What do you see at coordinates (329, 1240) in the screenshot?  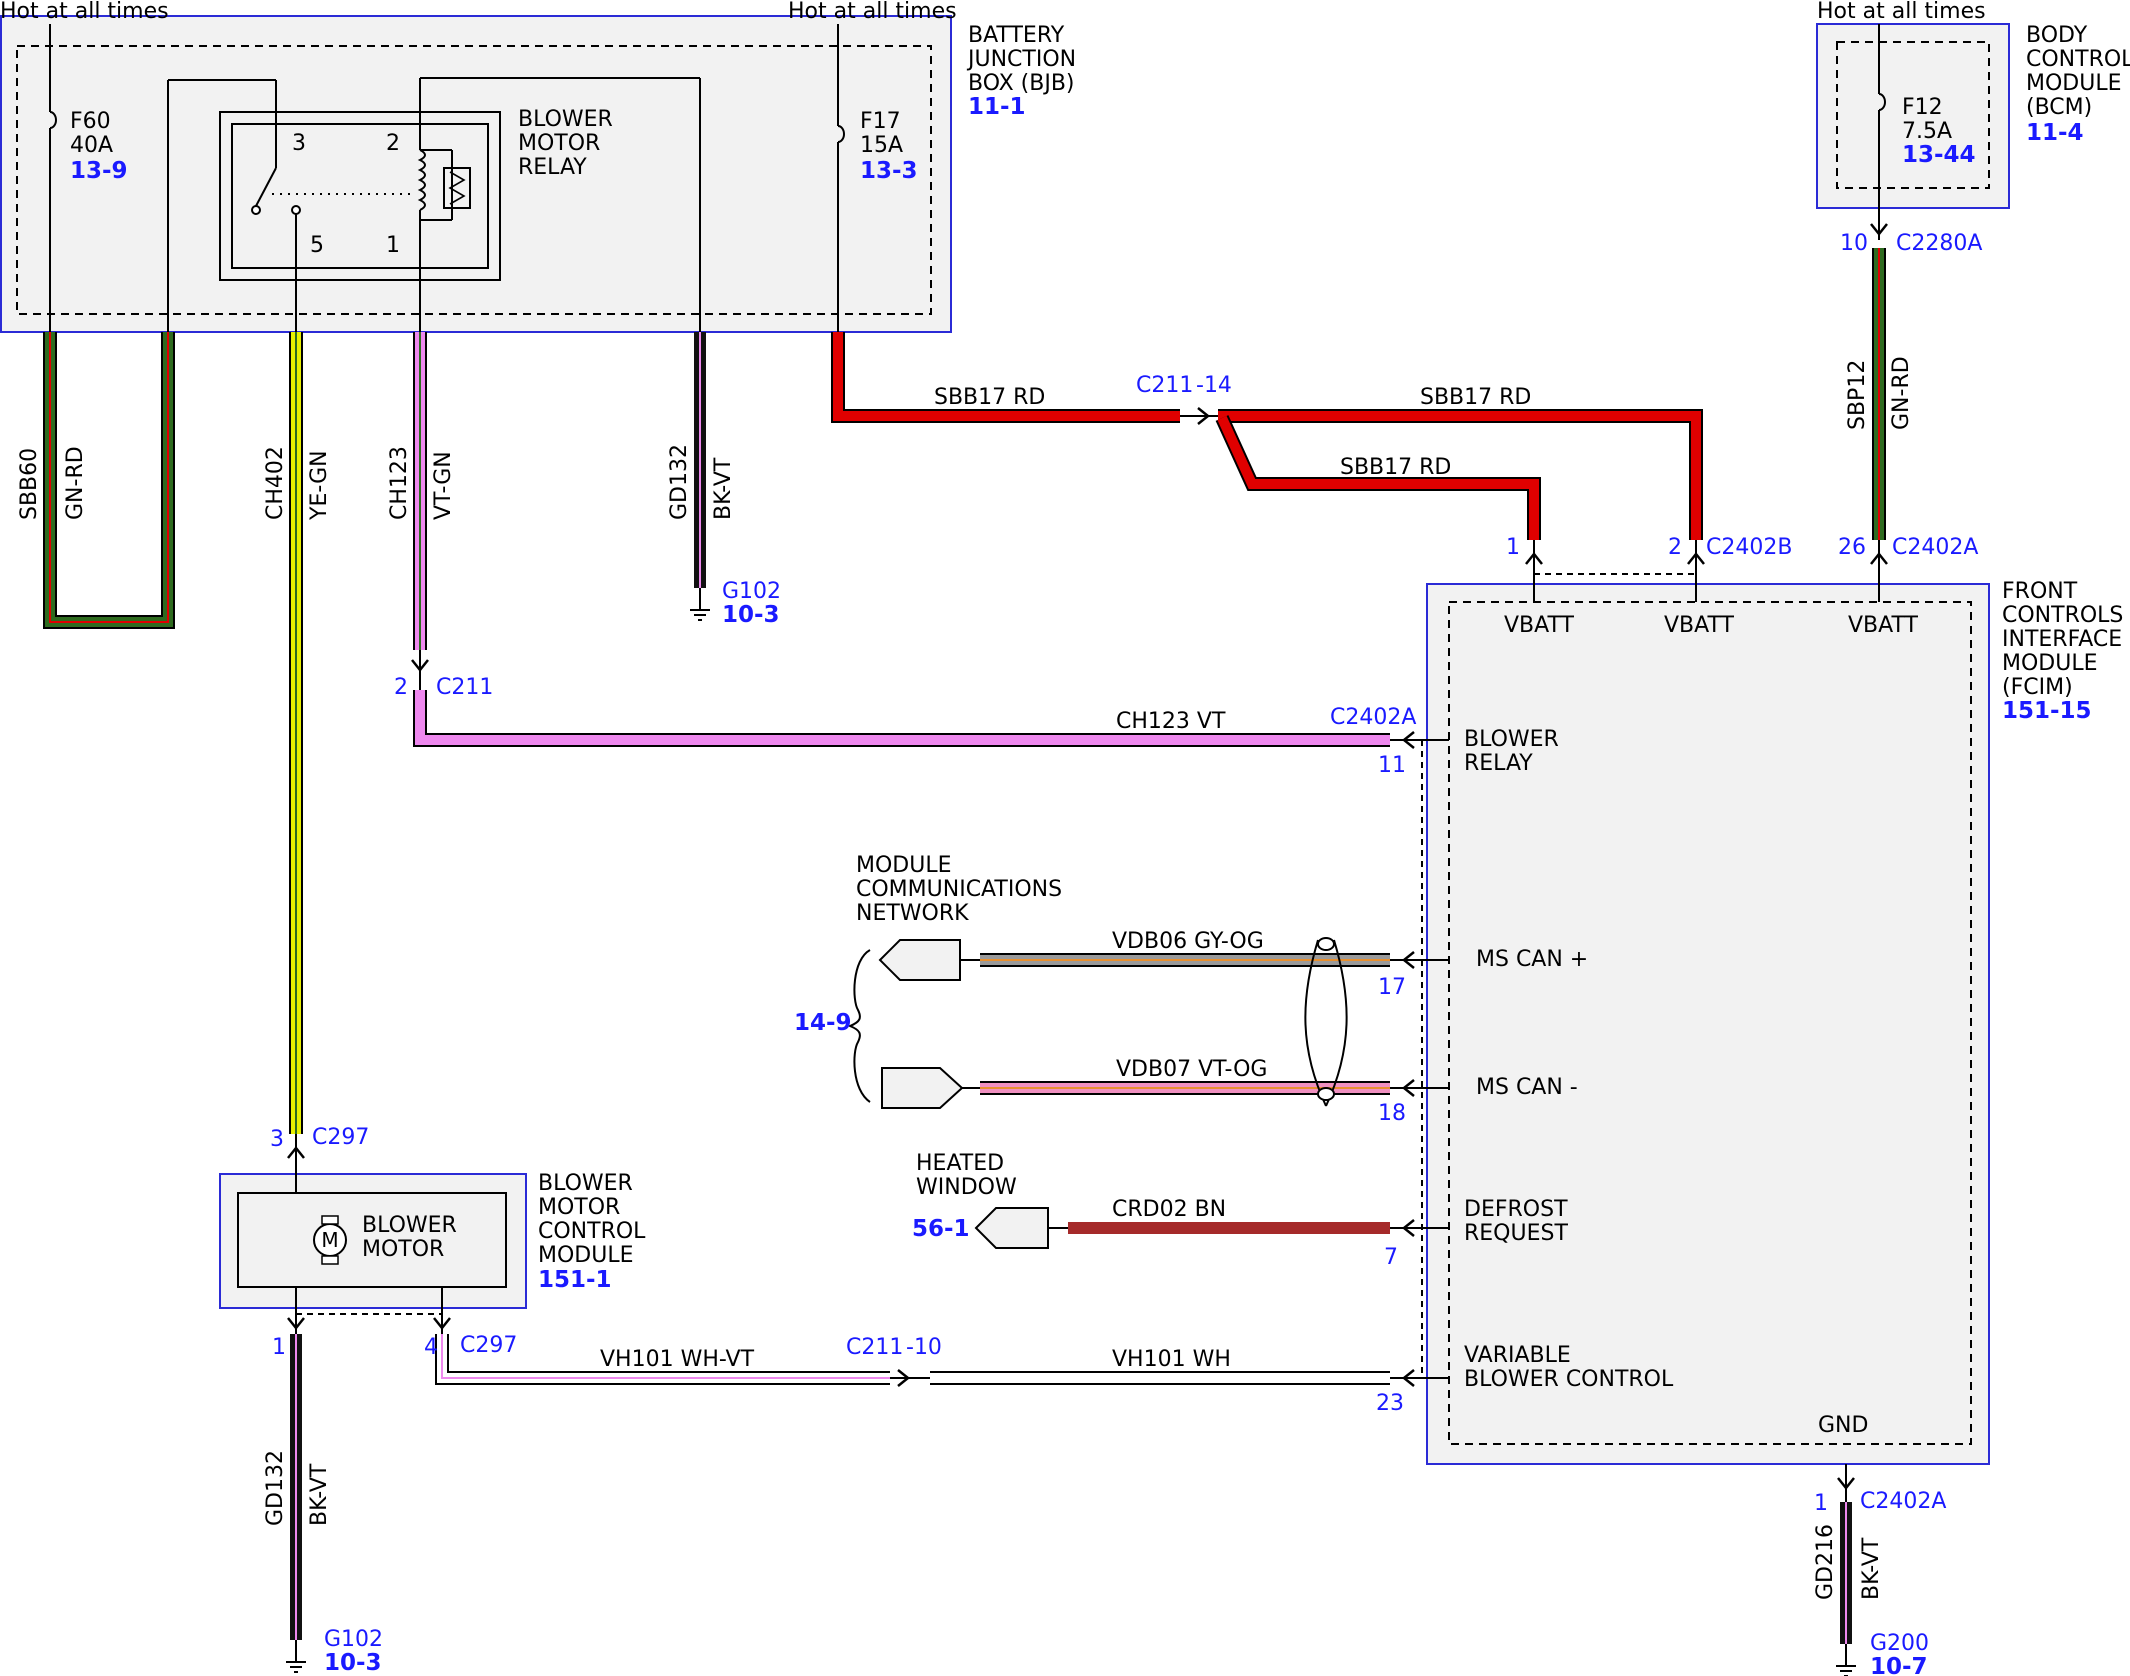 I see `svg-text: M` at bounding box center [329, 1240].